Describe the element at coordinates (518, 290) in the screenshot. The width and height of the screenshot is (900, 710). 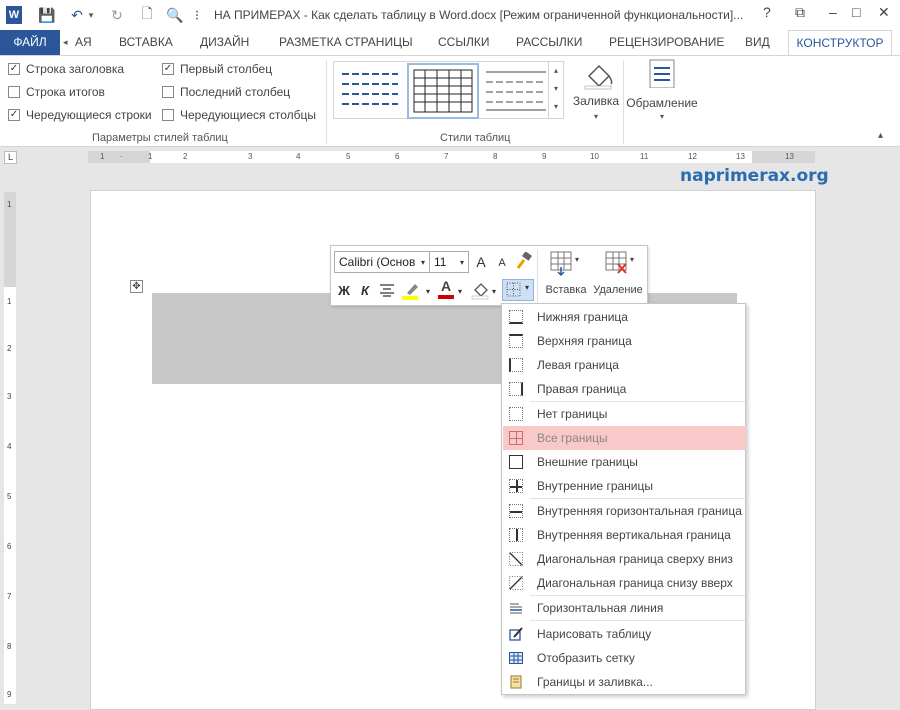
I see `borders-mini-button: ▾` at that location.